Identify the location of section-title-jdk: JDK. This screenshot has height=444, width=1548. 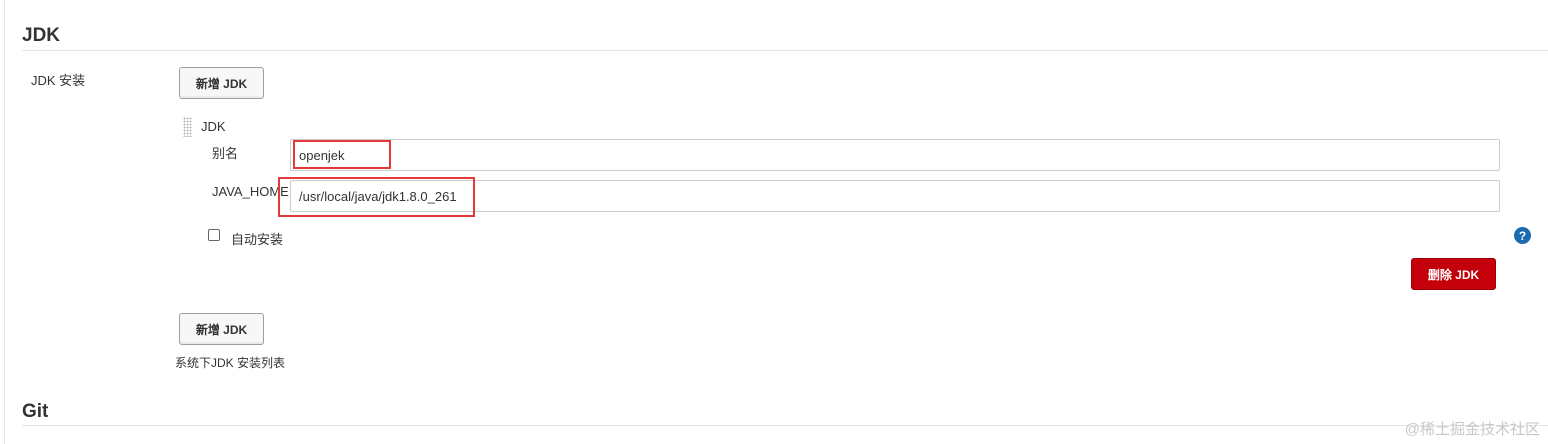
(41, 35).